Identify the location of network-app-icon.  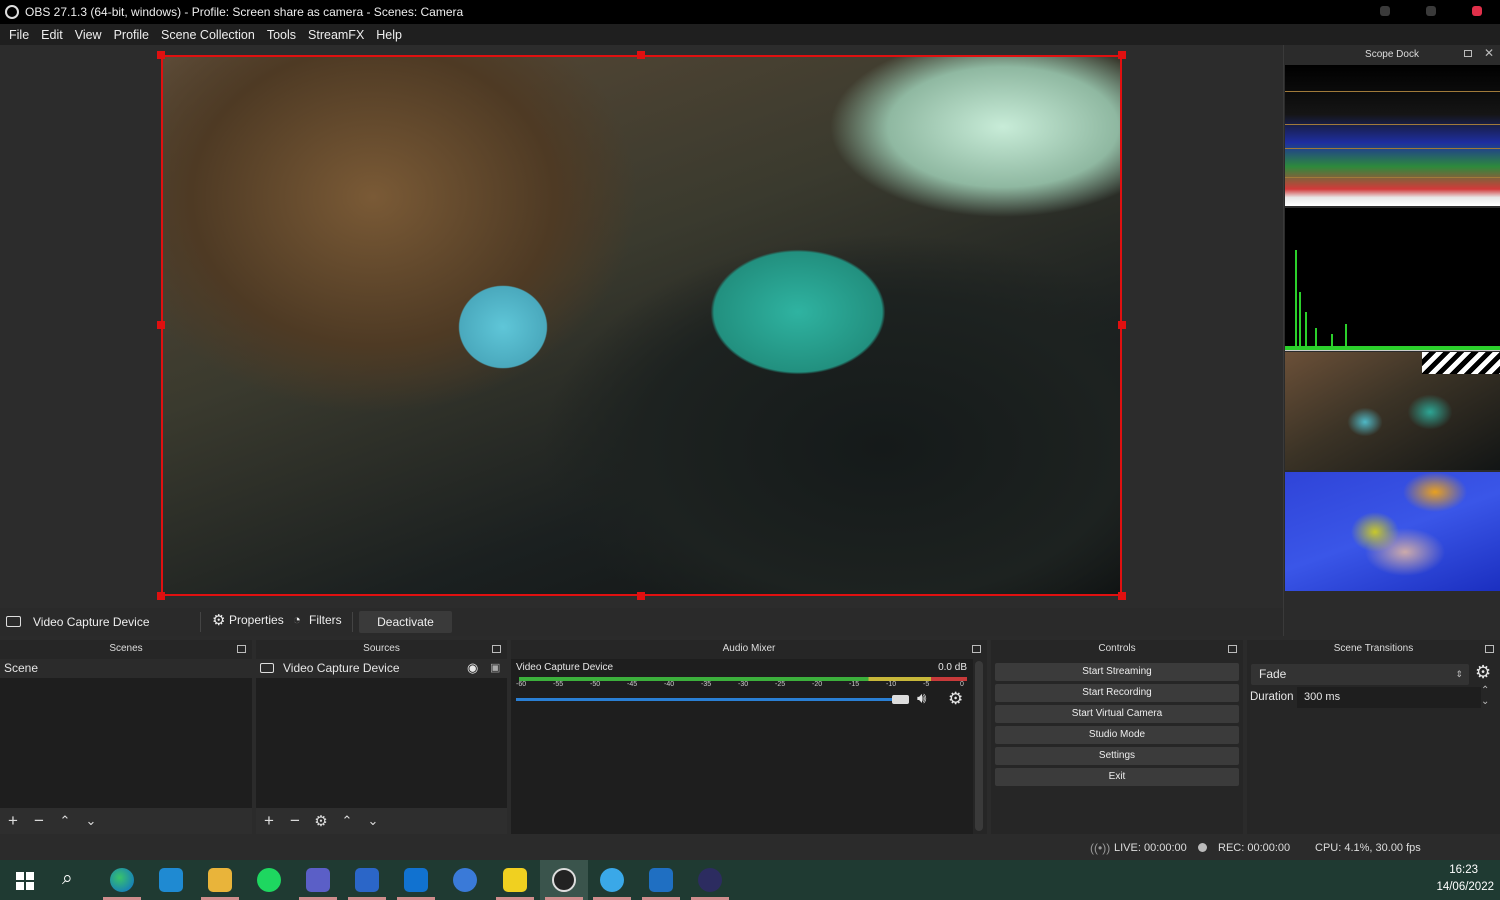
(661, 880).